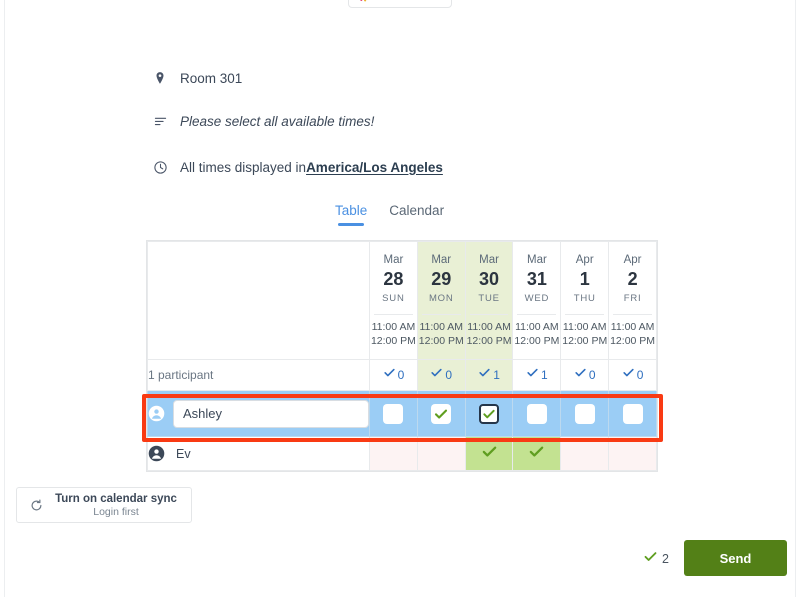 The image size is (800, 597). Describe the element at coordinates (271, 413) in the screenshot. I see `my-name-input` at that location.